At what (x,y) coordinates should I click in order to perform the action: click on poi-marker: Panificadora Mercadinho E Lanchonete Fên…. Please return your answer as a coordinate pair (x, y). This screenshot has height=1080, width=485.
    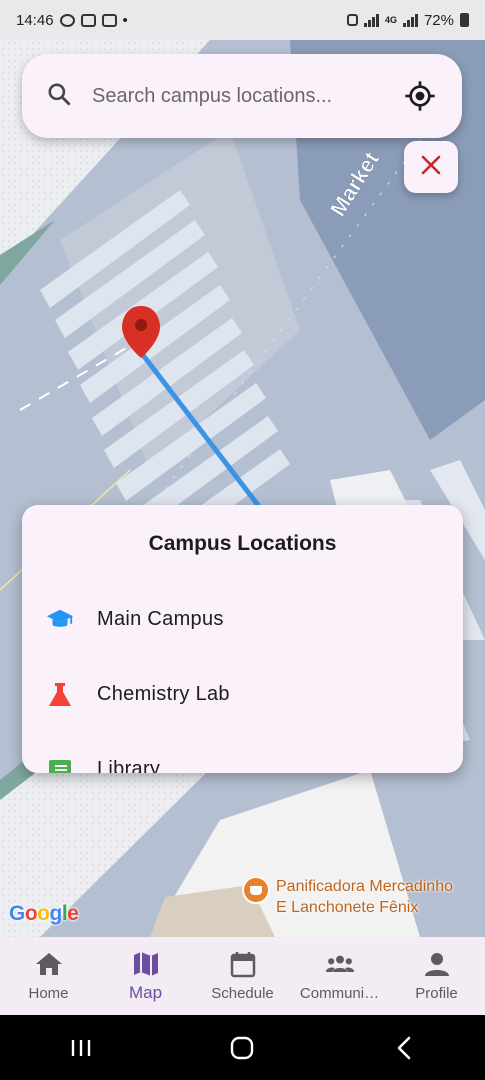
    Looking at the image, I should click on (347, 897).